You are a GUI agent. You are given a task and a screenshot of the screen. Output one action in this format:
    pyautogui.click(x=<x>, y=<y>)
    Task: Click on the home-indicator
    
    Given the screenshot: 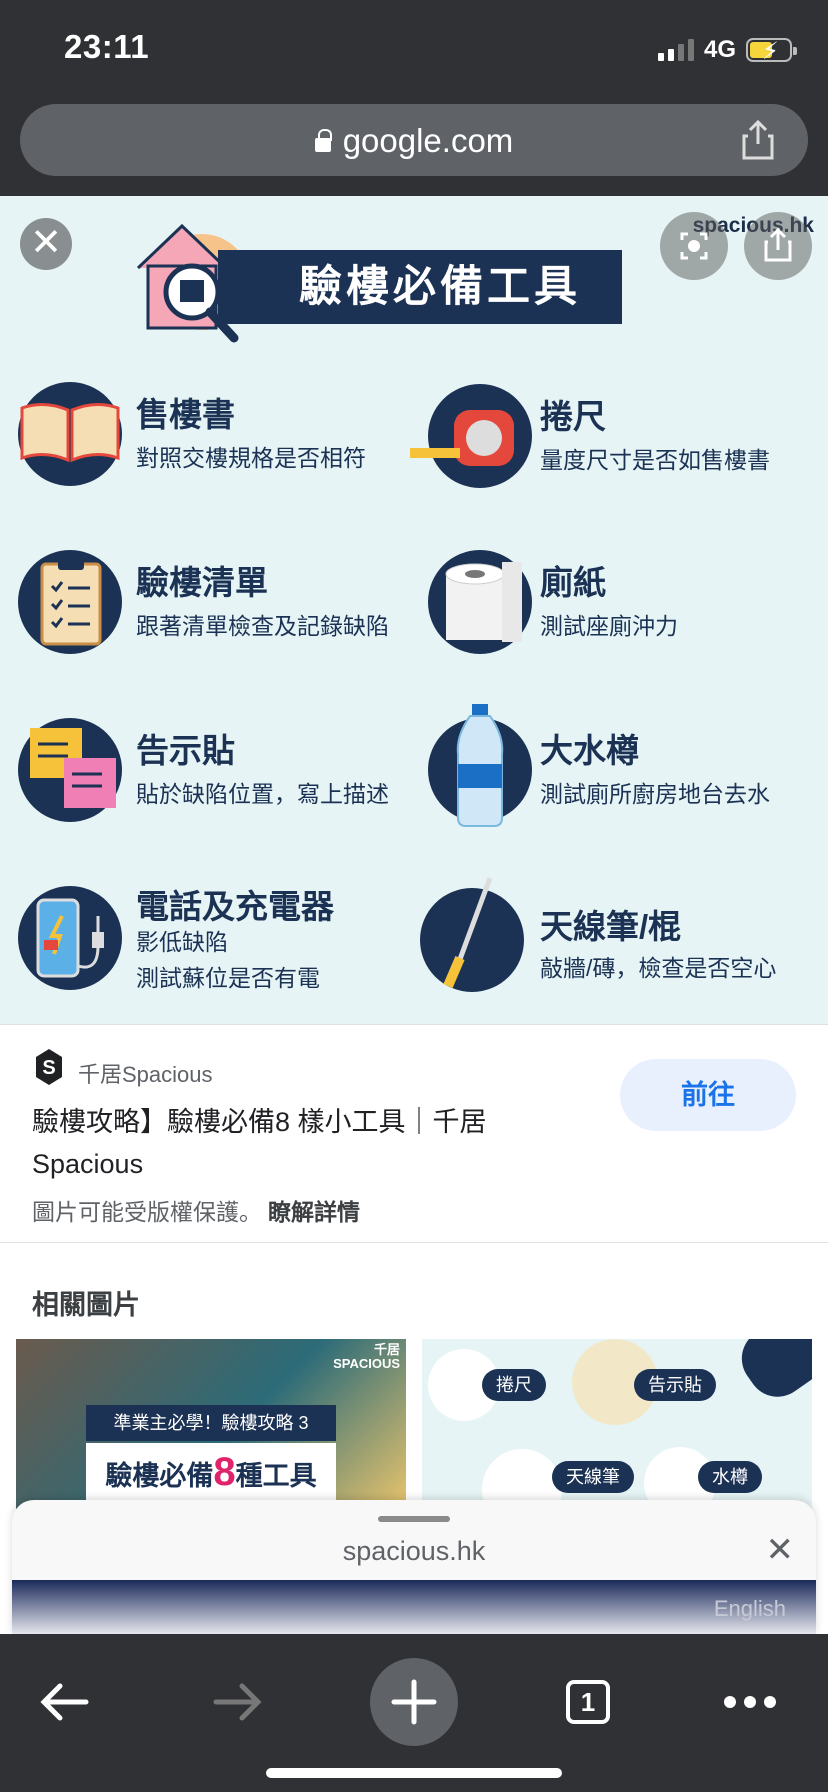 What is the action you would take?
    pyautogui.click(x=414, y=1773)
    